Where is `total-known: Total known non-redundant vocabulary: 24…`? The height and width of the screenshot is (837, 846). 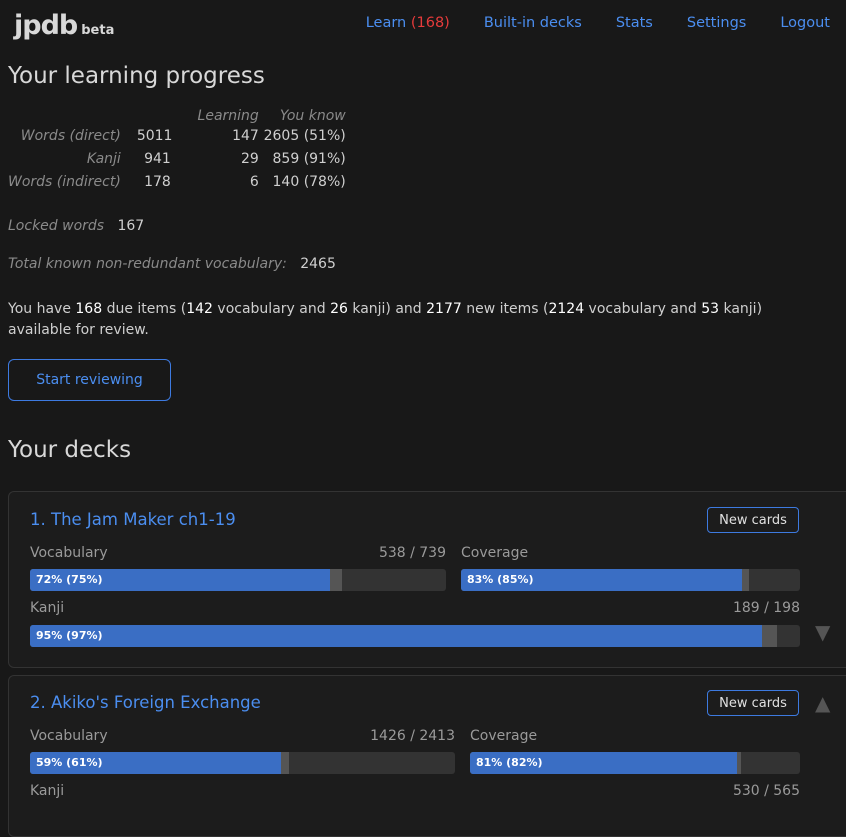 total-known: Total known non-redundant vocabulary: 24… is located at coordinates (172, 264).